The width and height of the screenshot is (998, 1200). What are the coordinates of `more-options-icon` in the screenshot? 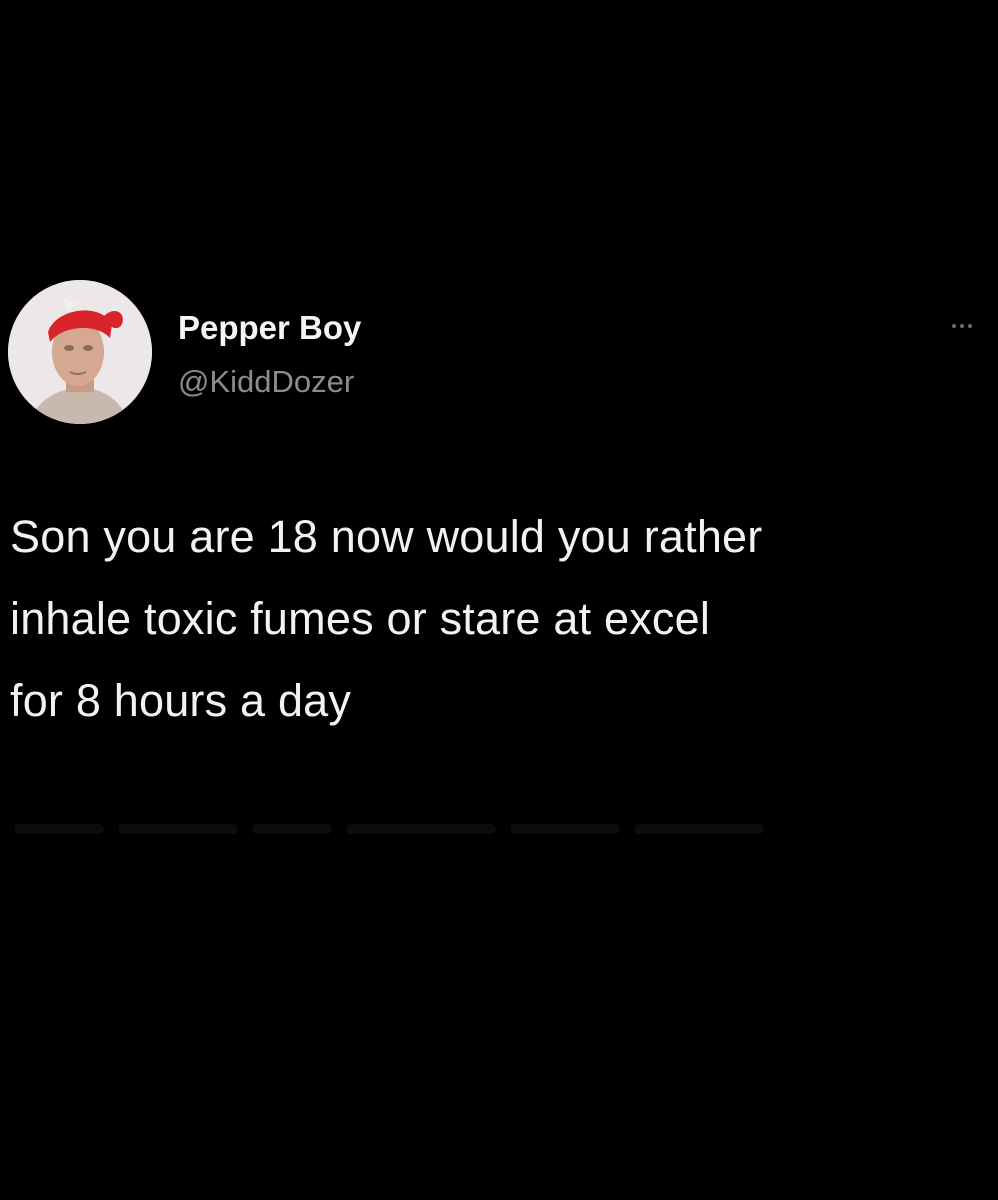 It's located at (962, 326).